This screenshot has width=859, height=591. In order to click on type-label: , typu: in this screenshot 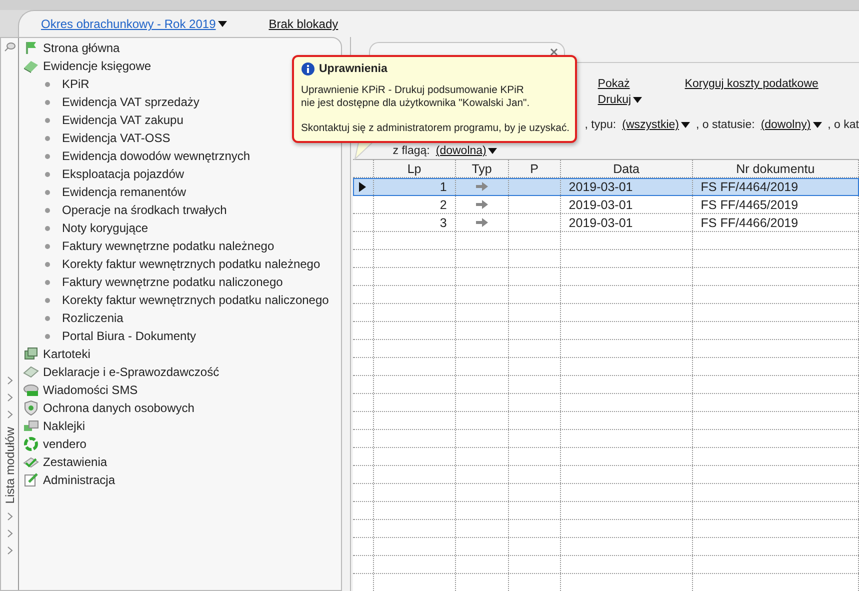, I will do `click(600, 125)`.